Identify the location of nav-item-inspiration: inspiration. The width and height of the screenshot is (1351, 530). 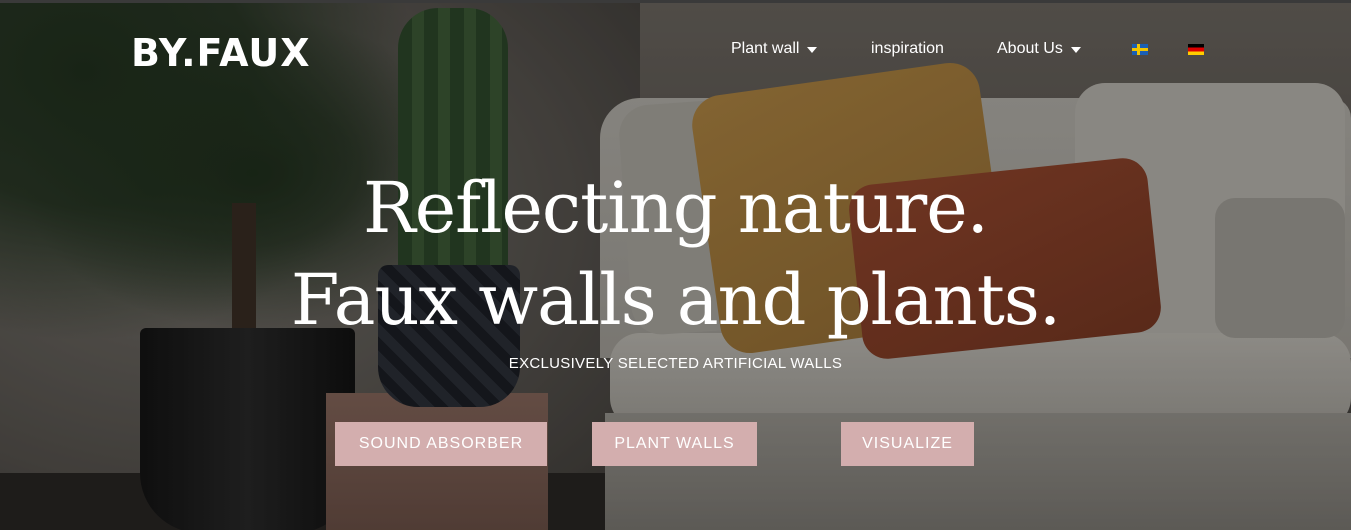
(907, 49).